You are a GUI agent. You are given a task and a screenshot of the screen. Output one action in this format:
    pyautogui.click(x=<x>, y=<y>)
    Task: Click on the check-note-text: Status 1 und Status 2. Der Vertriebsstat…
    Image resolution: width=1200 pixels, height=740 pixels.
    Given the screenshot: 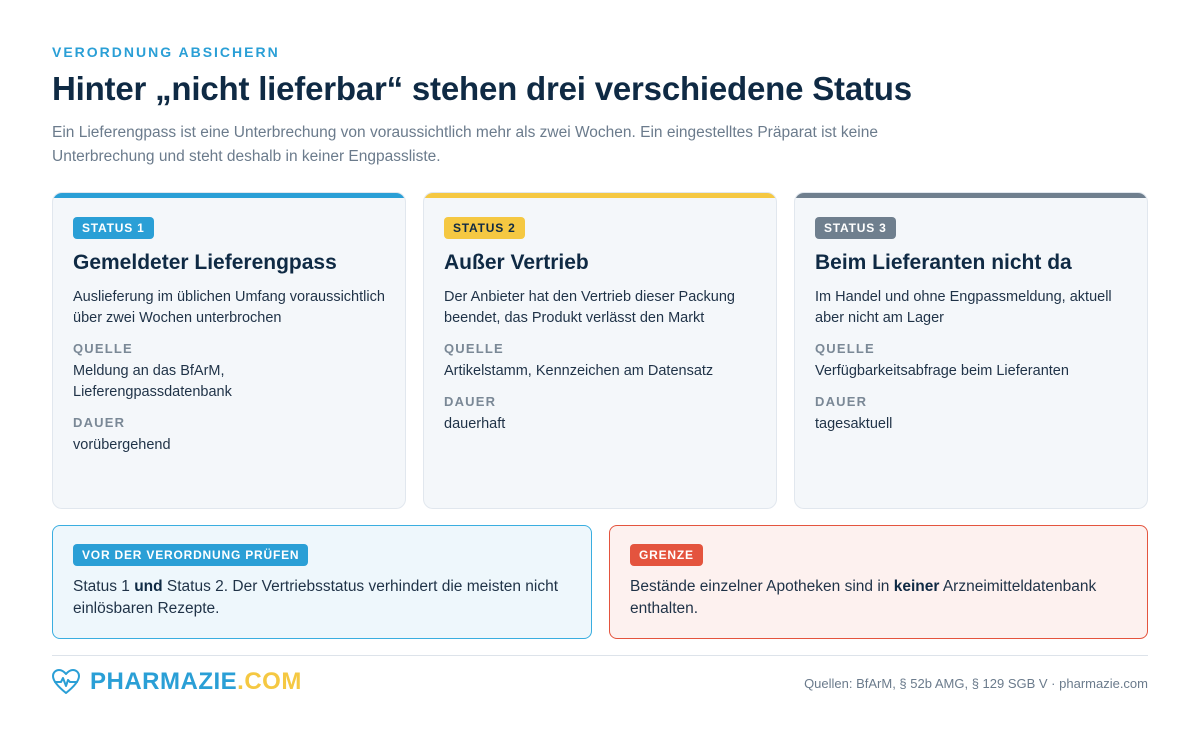 What is the action you would take?
    pyautogui.click(x=322, y=598)
    